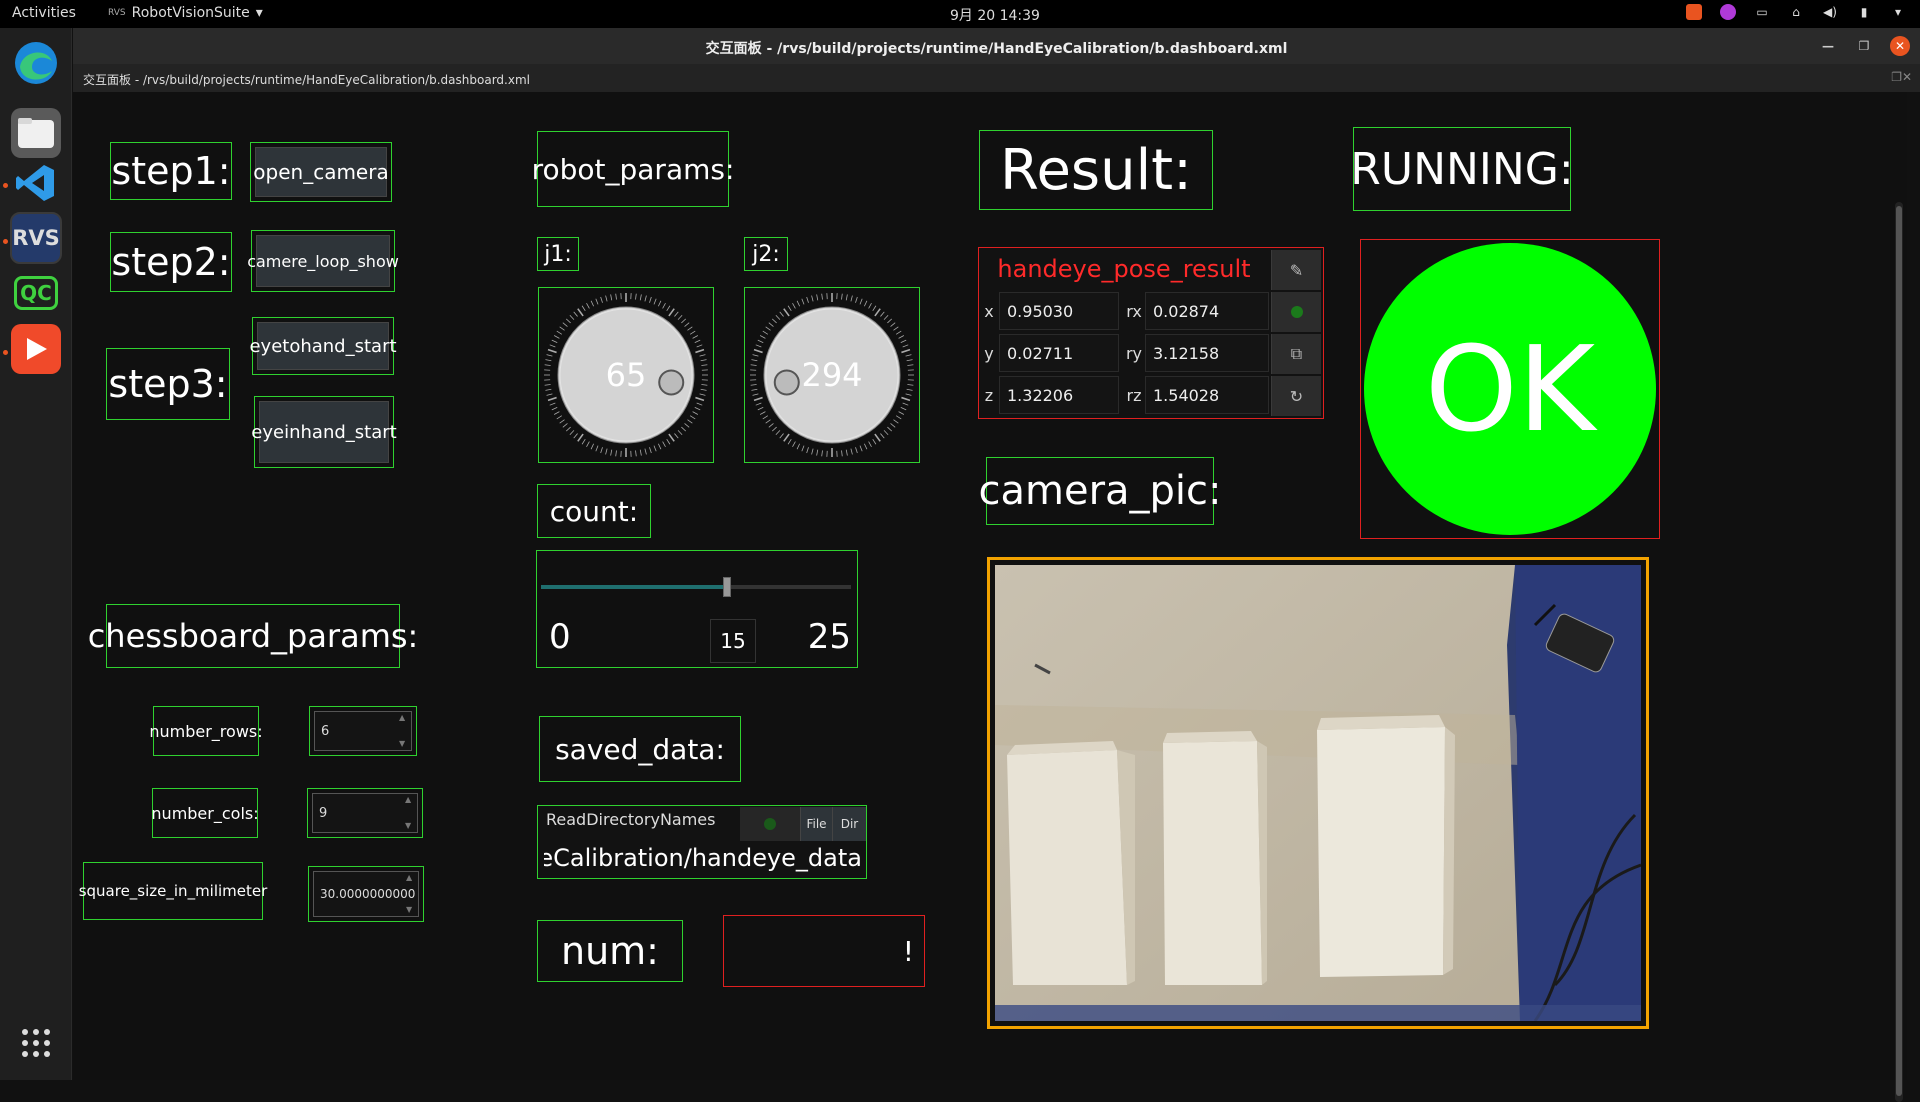  What do you see at coordinates (696, 587) in the screenshot?
I see `count-slider-track` at bounding box center [696, 587].